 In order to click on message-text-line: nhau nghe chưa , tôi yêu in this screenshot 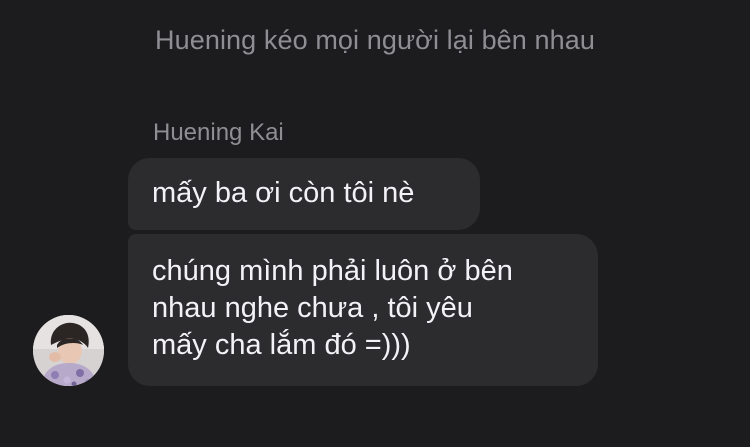, I will do `click(312, 308)`.